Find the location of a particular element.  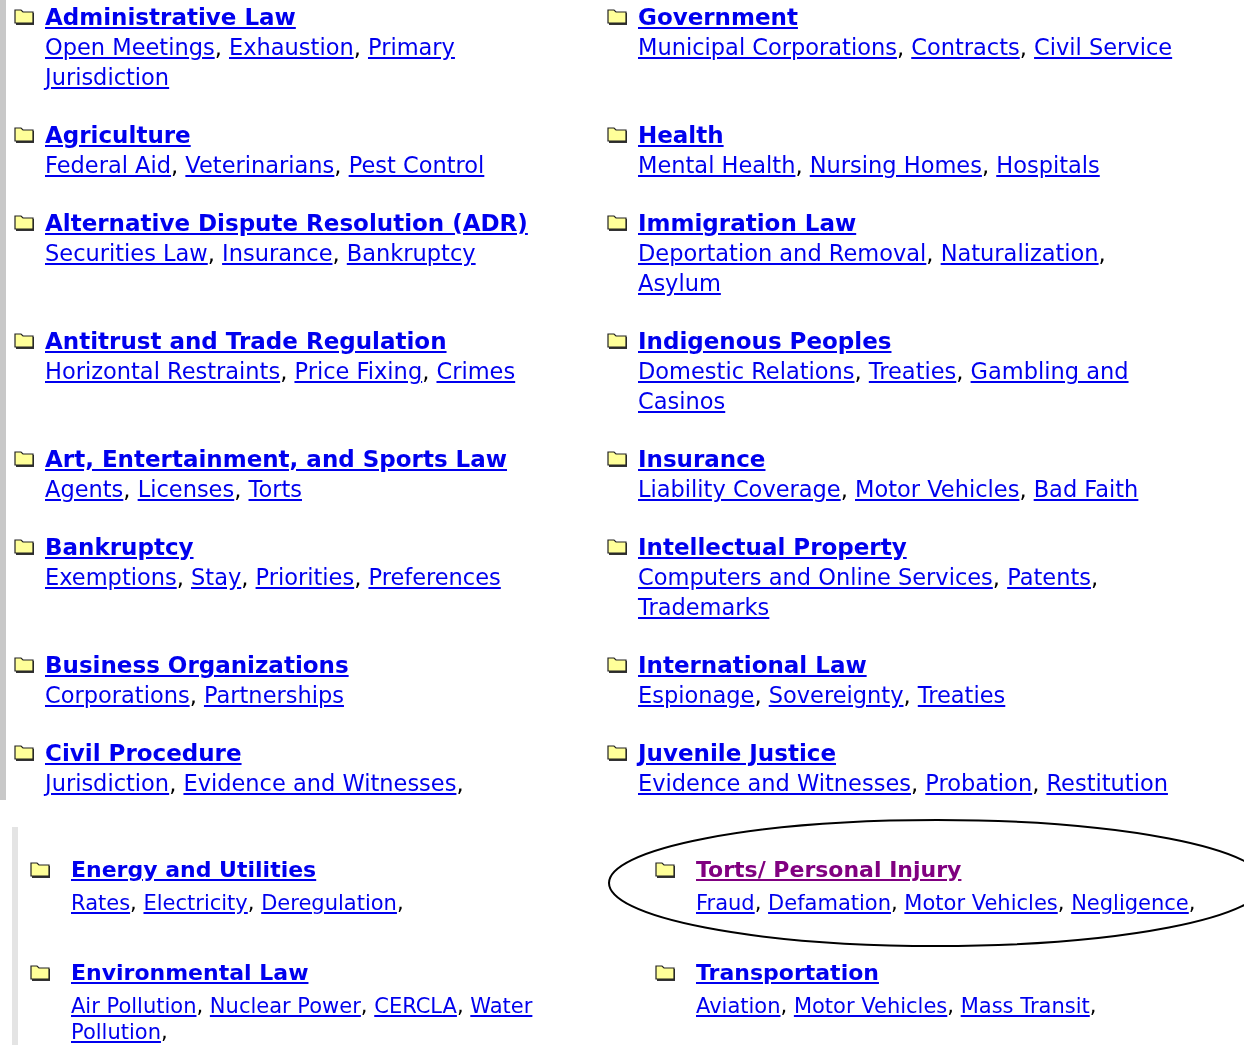

category-heading-link: Administrative Law is located at coordinates (170, 17).